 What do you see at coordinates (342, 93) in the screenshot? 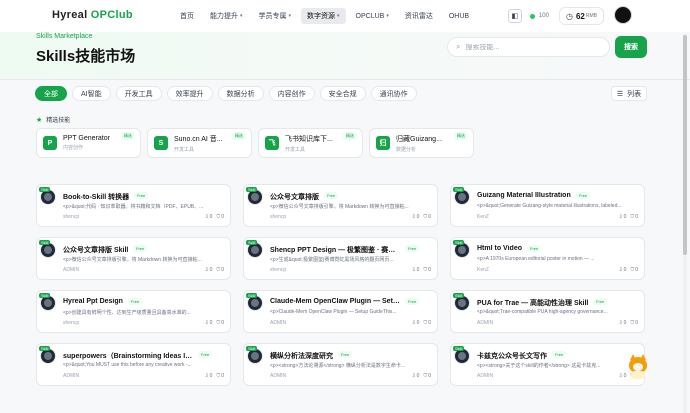
I see `filter-chip: 安全合规` at bounding box center [342, 93].